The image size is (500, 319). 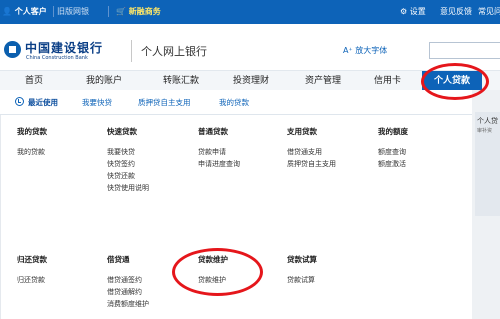 What do you see at coordinates (144, 11) in the screenshot?
I see `new-finance-label: 新融商务` at bounding box center [144, 11].